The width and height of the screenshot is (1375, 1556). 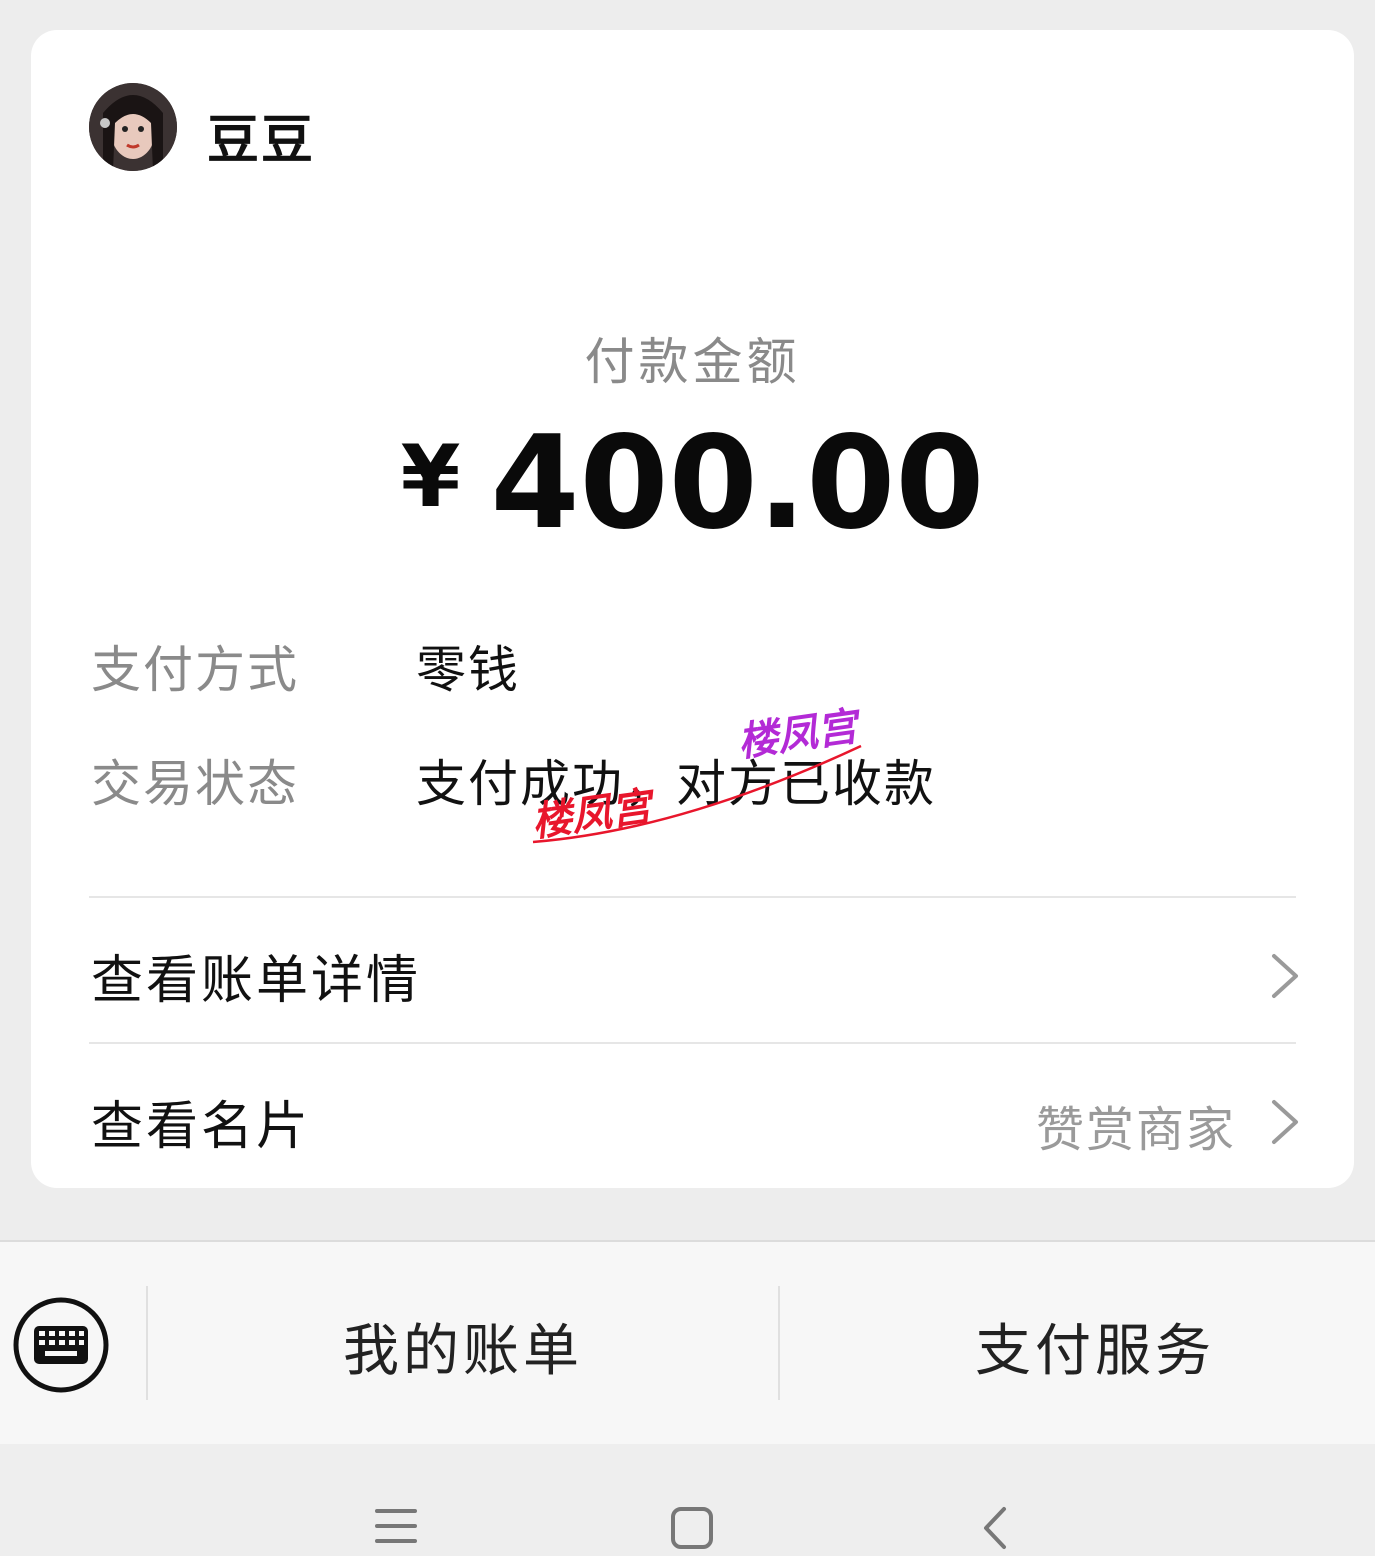 I want to click on transaction-status-label: 交易状态, so click(x=195, y=784).